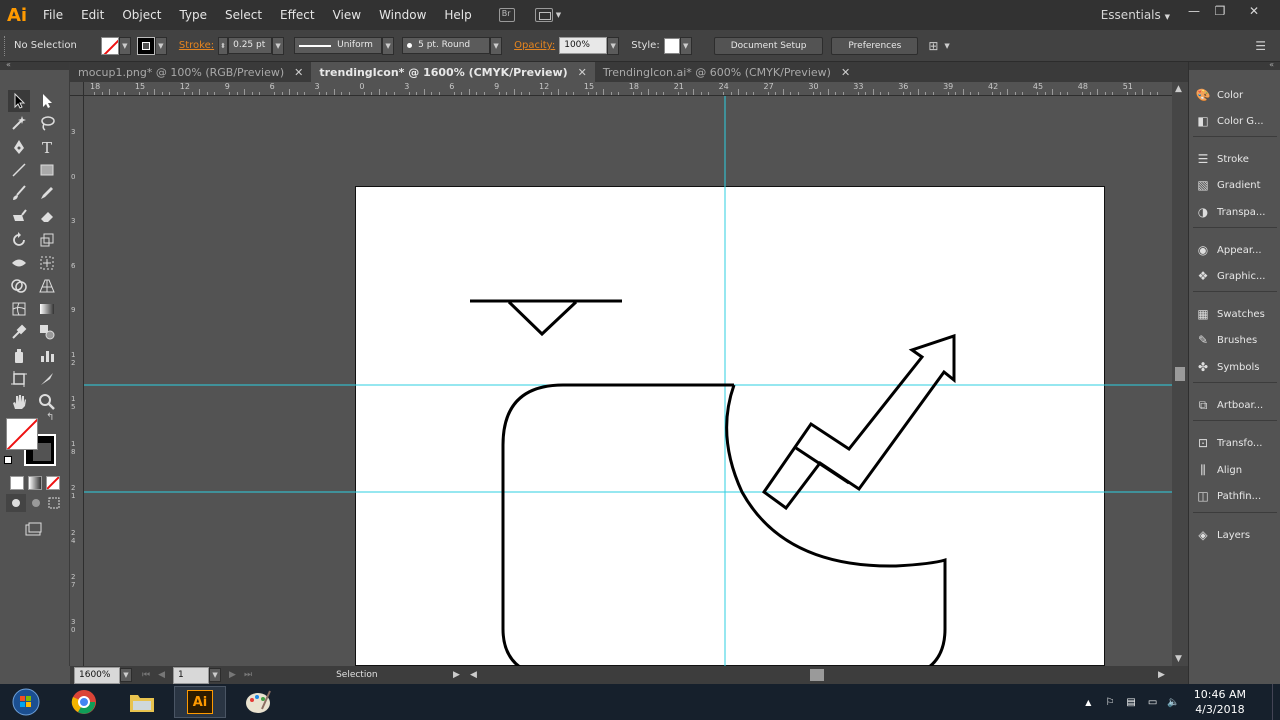  What do you see at coordinates (16, 503) in the screenshot?
I see `draw-normal-icon` at bounding box center [16, 503].